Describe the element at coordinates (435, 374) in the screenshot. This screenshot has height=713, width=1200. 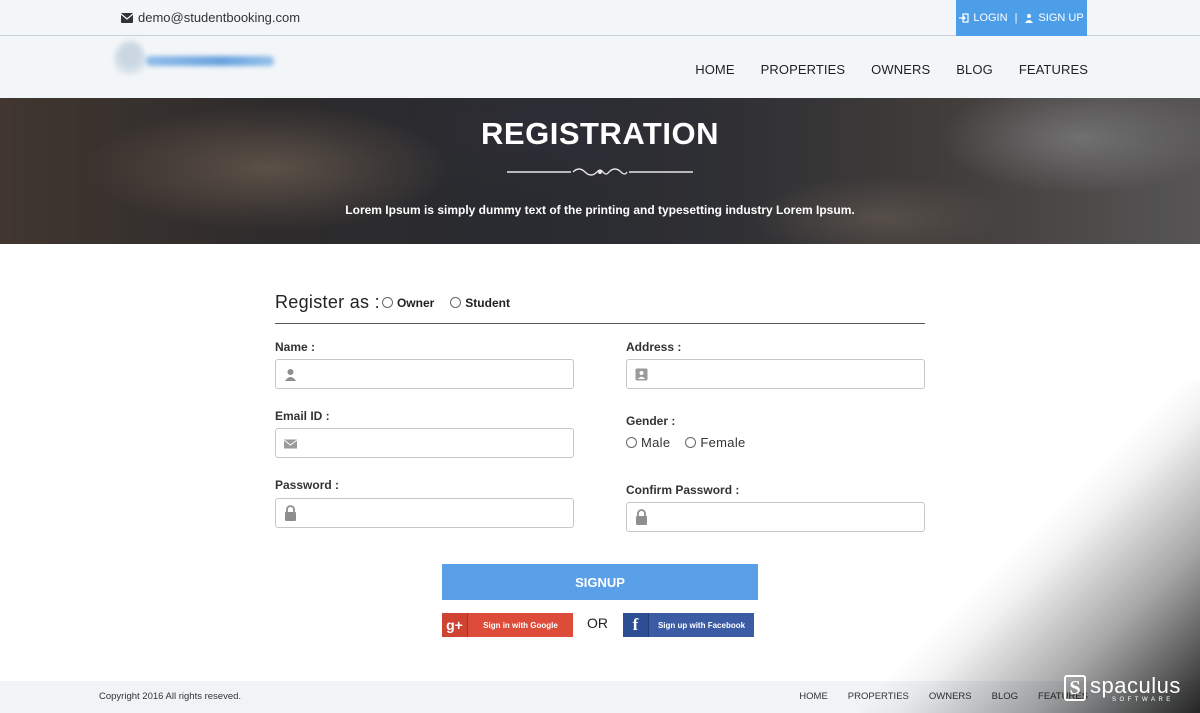
I see `name-input` at that location.